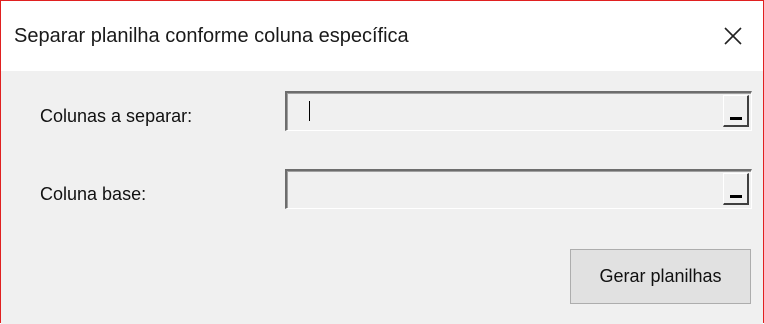 This screenshot has width=764, height=324. What do you see at coordinates (116, 116) in the screenshot?
I see `columns-to-split-label: Colunas a separar:` at bounding box center [116, 116].